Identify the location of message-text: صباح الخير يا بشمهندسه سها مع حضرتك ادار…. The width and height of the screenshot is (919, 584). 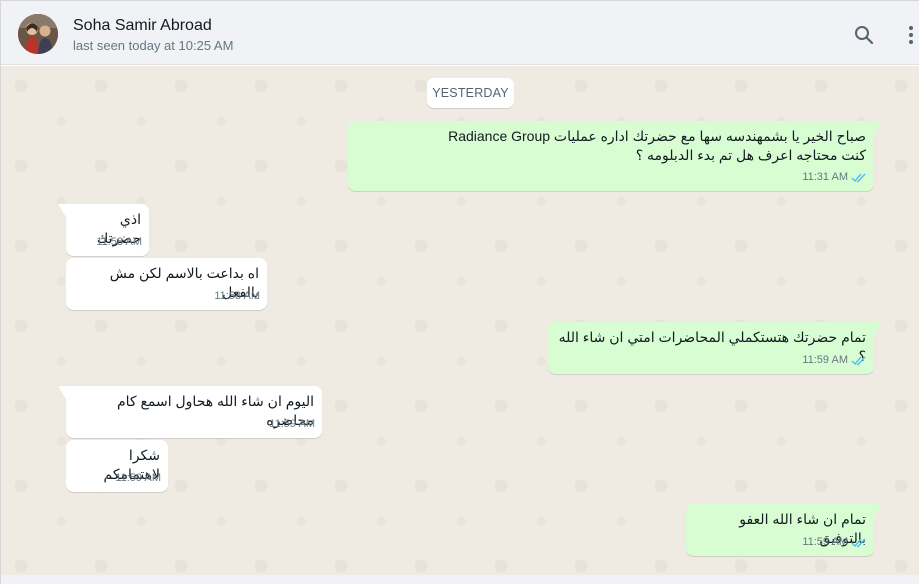
(657, 145).